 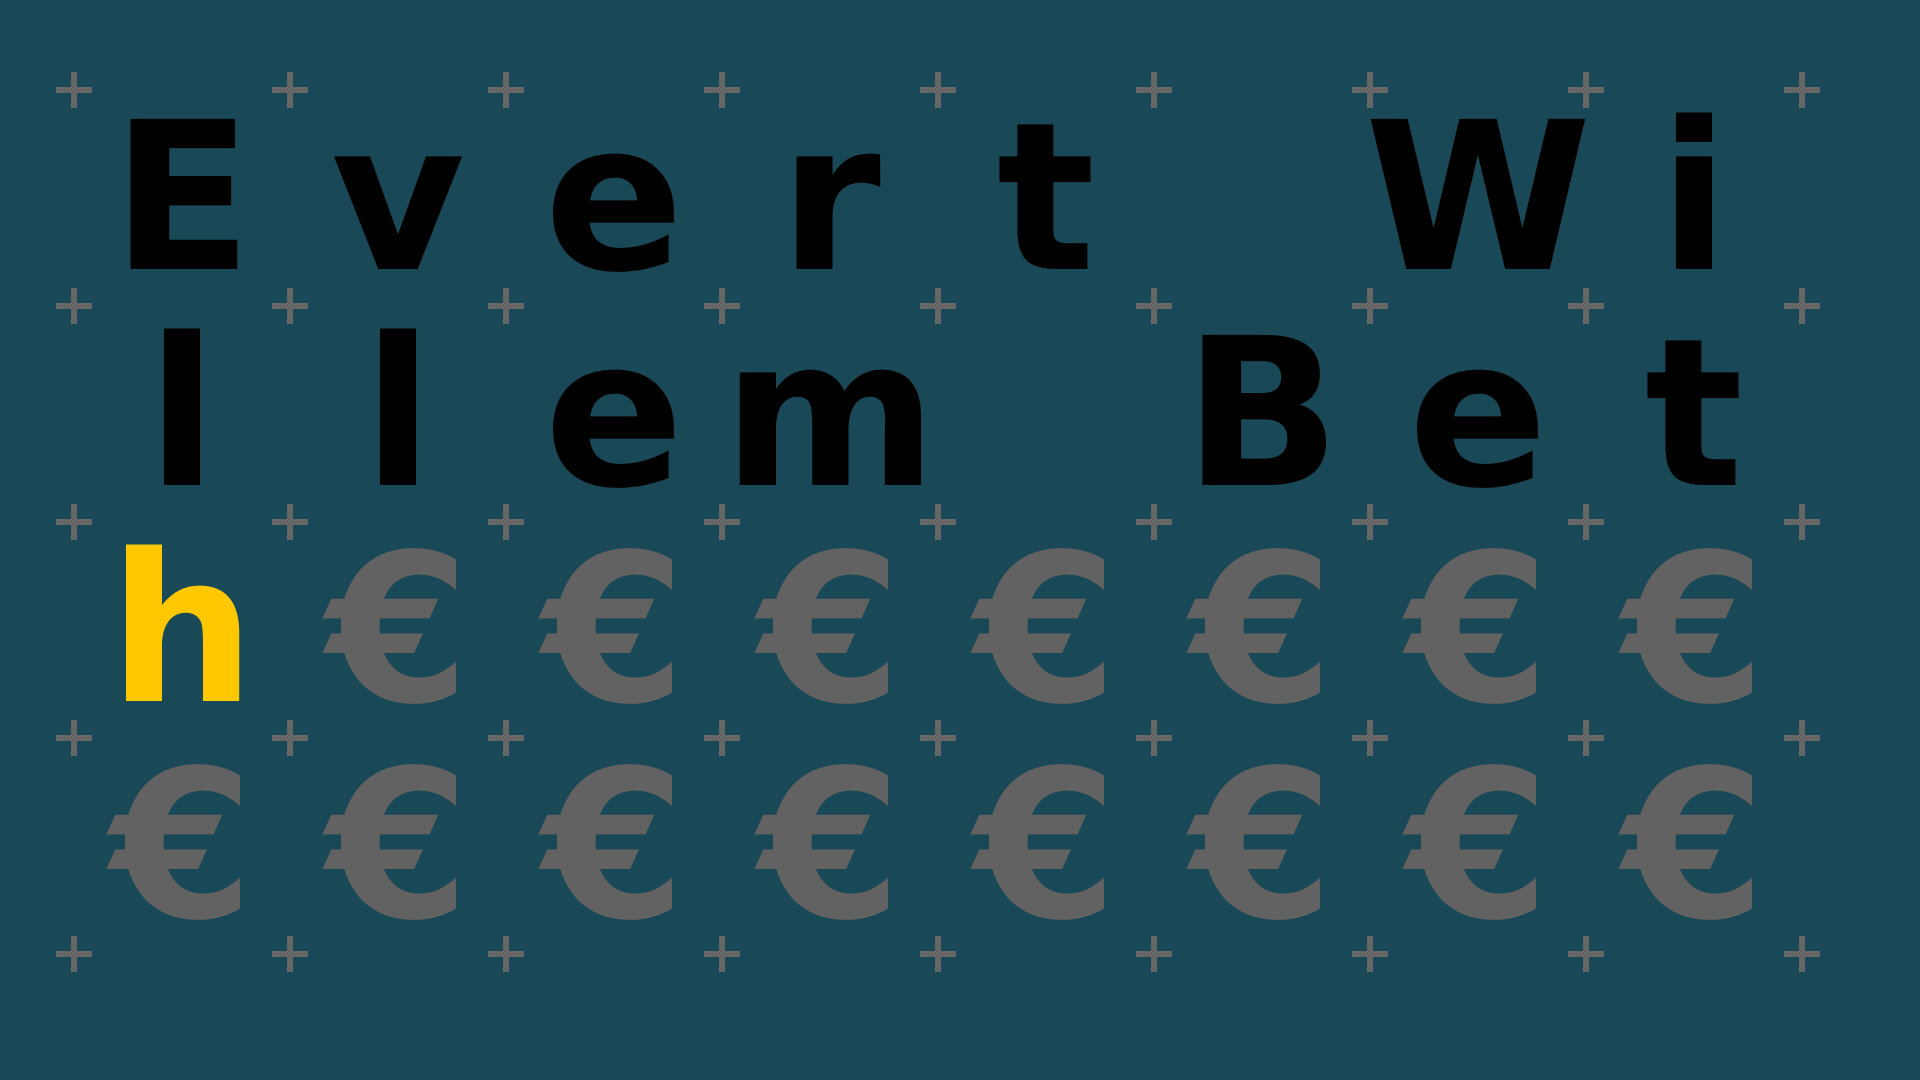 I want to click on letter-cell: i, so click(x=1694, y=198).